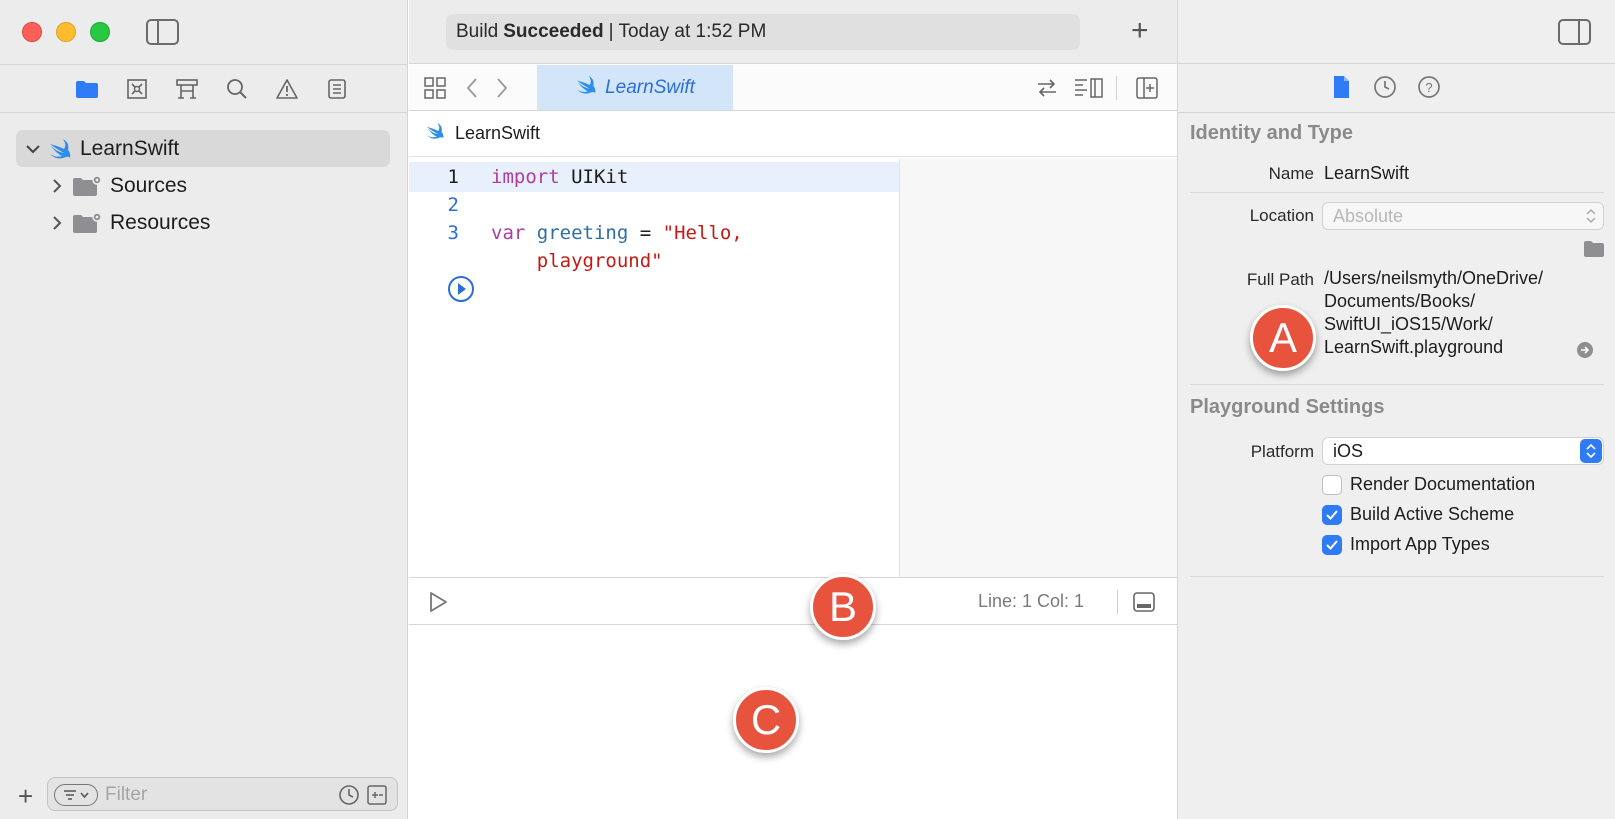  I want to click on checkbox-label: Import App Types, so click(1420, 544).